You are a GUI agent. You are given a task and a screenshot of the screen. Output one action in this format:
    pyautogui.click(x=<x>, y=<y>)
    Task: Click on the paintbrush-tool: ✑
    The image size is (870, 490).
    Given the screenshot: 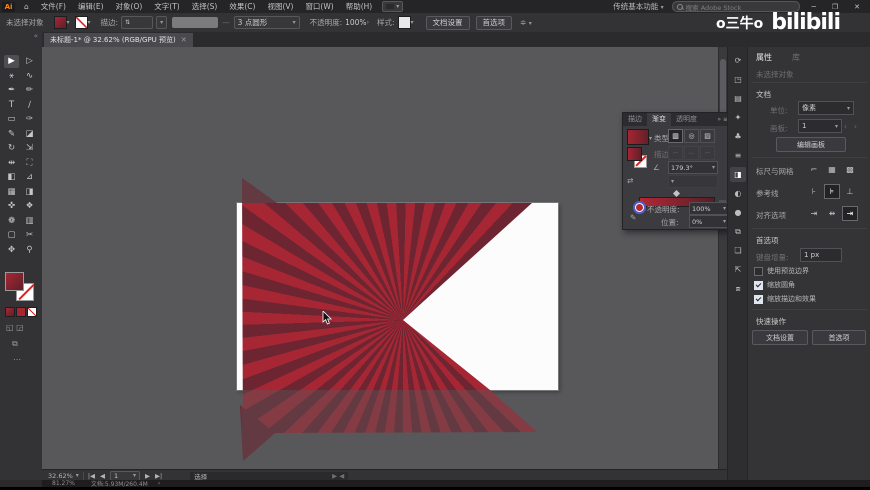 What is the action you would take?
    pyautogui.click(x=29, y=119)
    